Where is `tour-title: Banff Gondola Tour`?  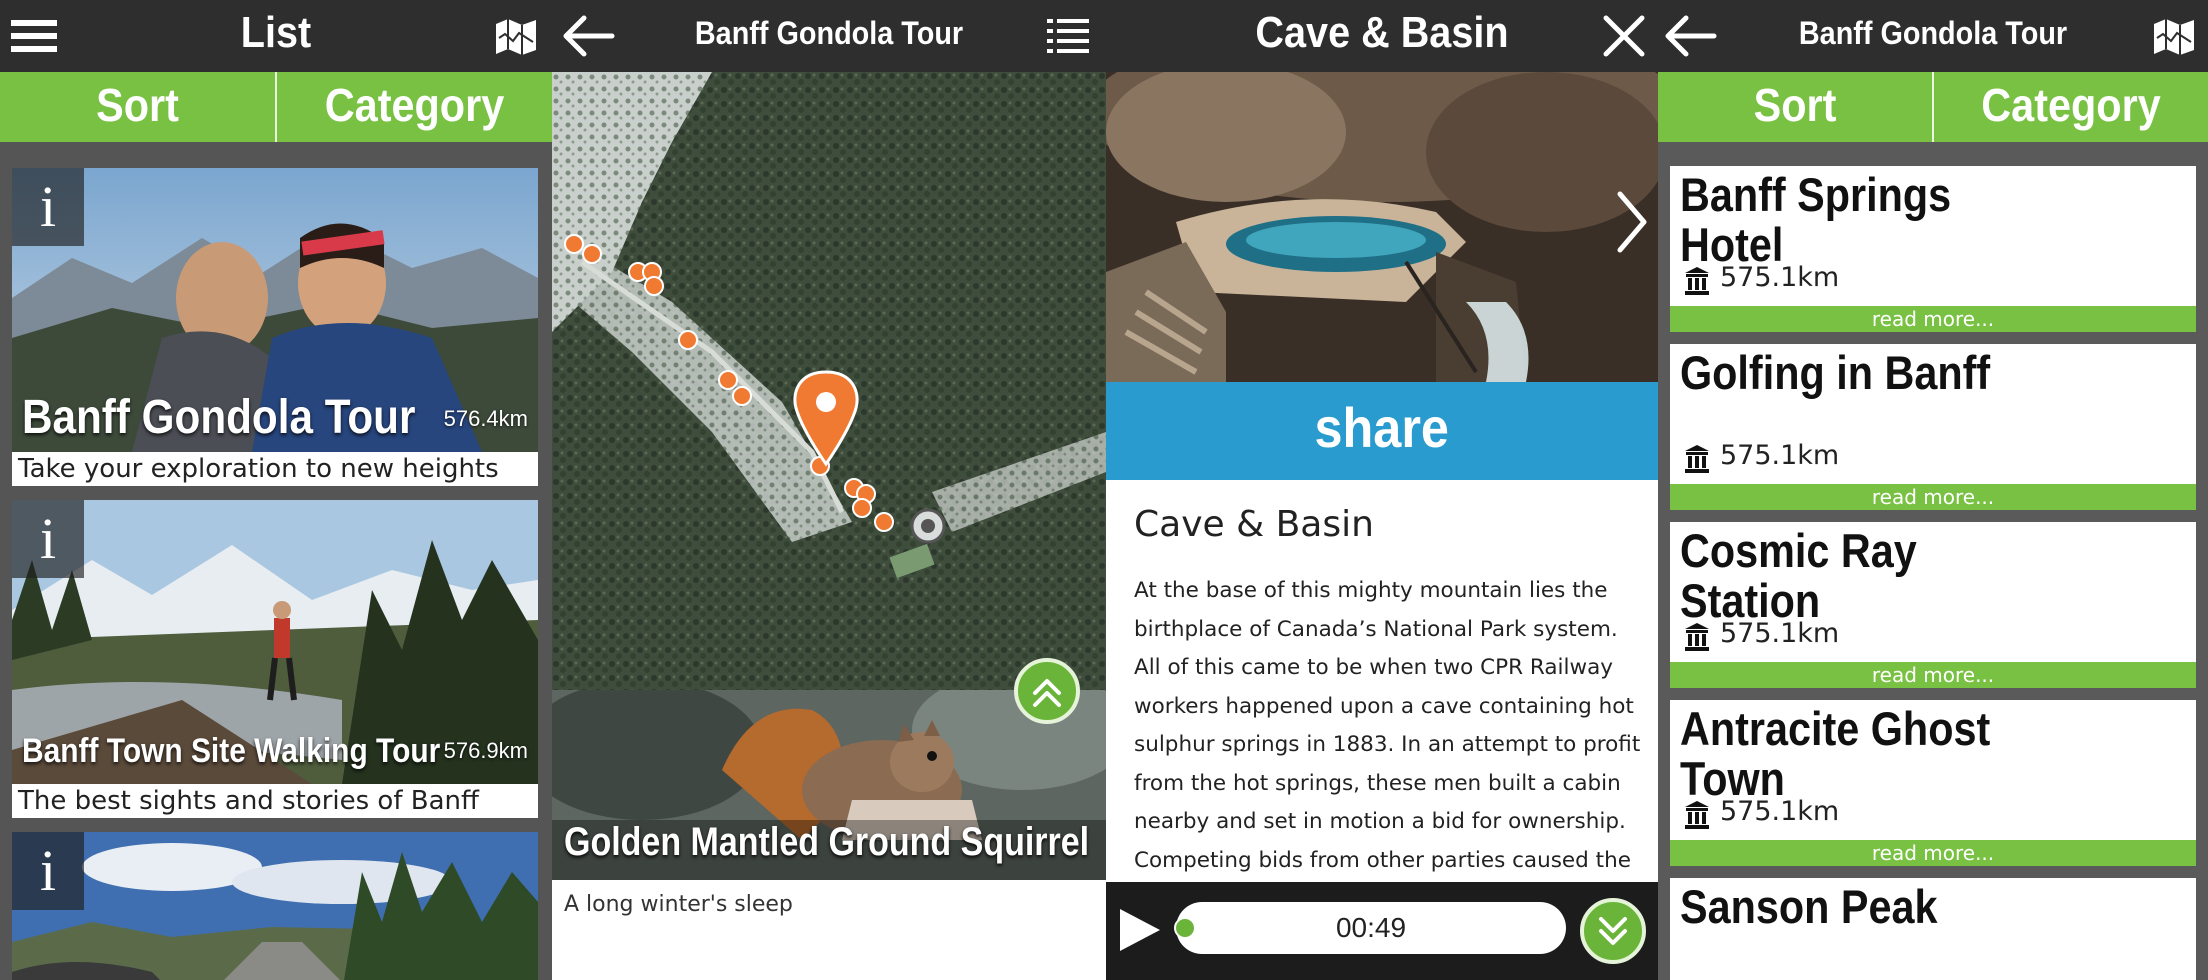 tour-title: Banff Gondola Tour is located at coordinates (219, 417).